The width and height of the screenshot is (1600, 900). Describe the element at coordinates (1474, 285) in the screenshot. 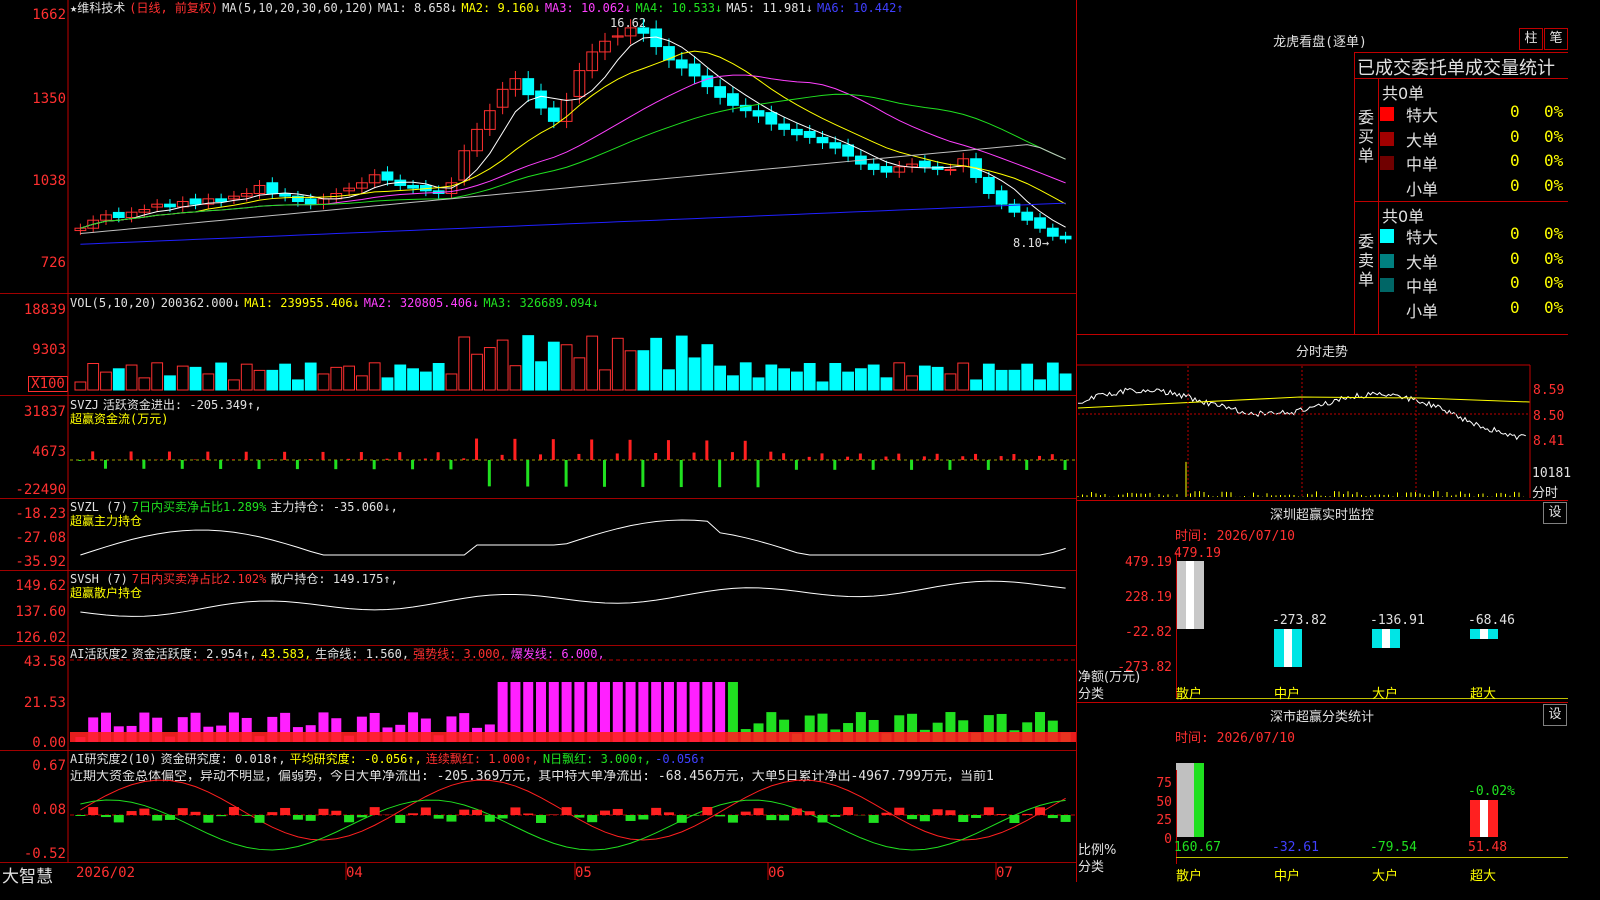

I see `sell-row: 中单 0 0%` at that location.